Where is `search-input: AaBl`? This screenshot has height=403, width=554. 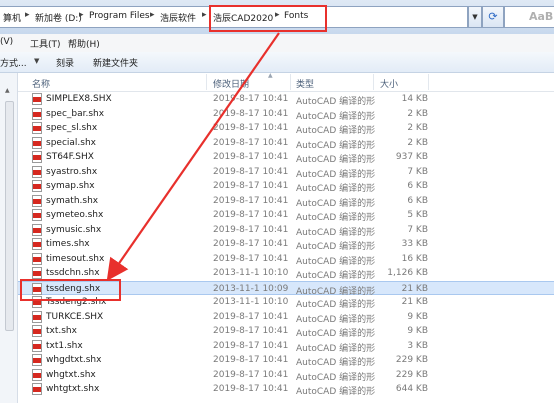 search-input: AaBl is located at coordinates (529, 17).